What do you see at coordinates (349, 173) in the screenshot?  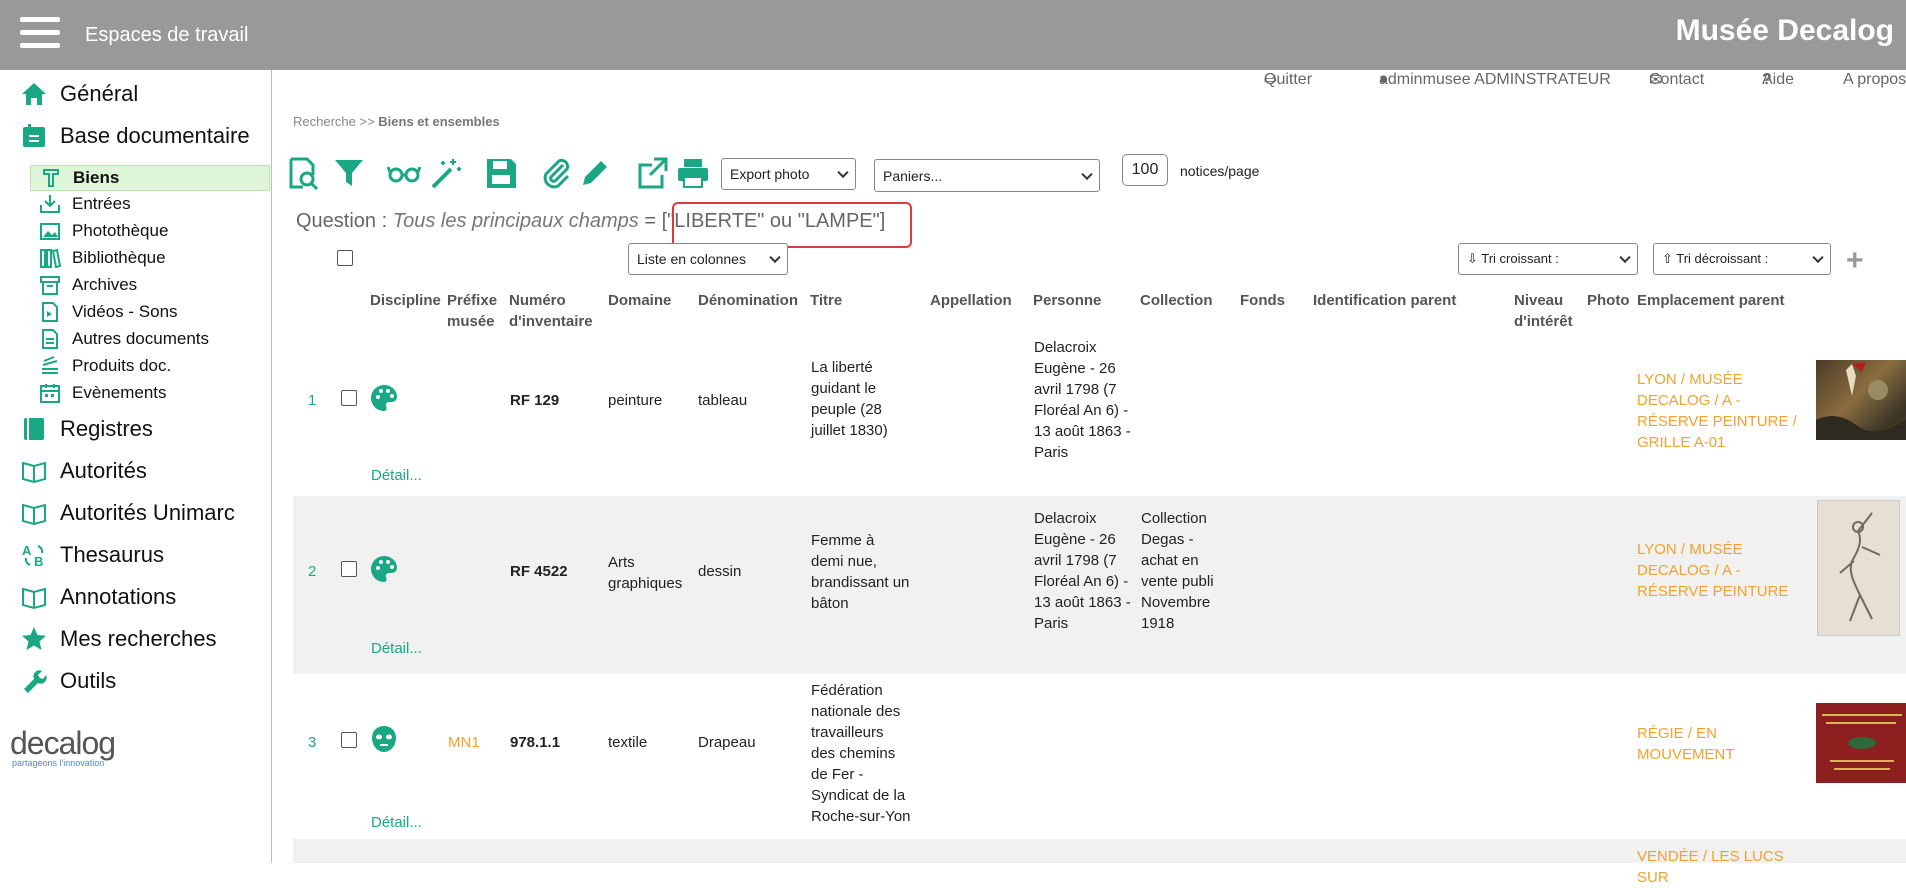 I see `filter-icon` at bounding box center [349, 173].